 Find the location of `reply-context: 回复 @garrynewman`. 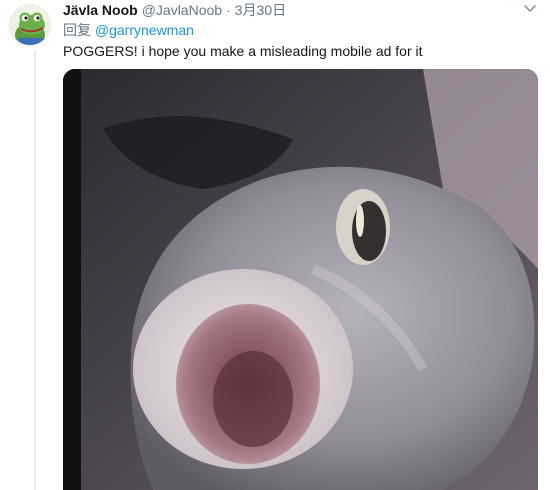

reply-context: 回复 @garrynewman is located at coordinates (301, 30).